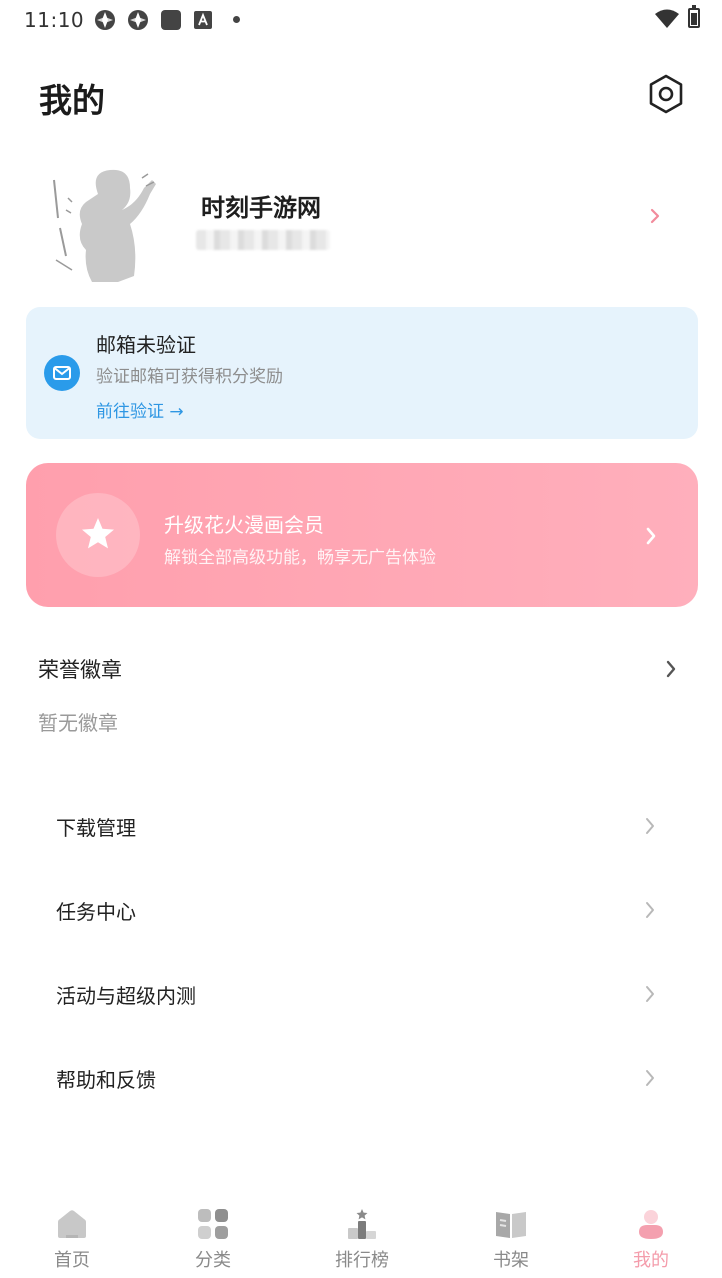  What do you see at coordinates (244, 525) in the screenshot?
I see `vip-card-title: 升级花火漫画会员` at bounding box center [244, 525].